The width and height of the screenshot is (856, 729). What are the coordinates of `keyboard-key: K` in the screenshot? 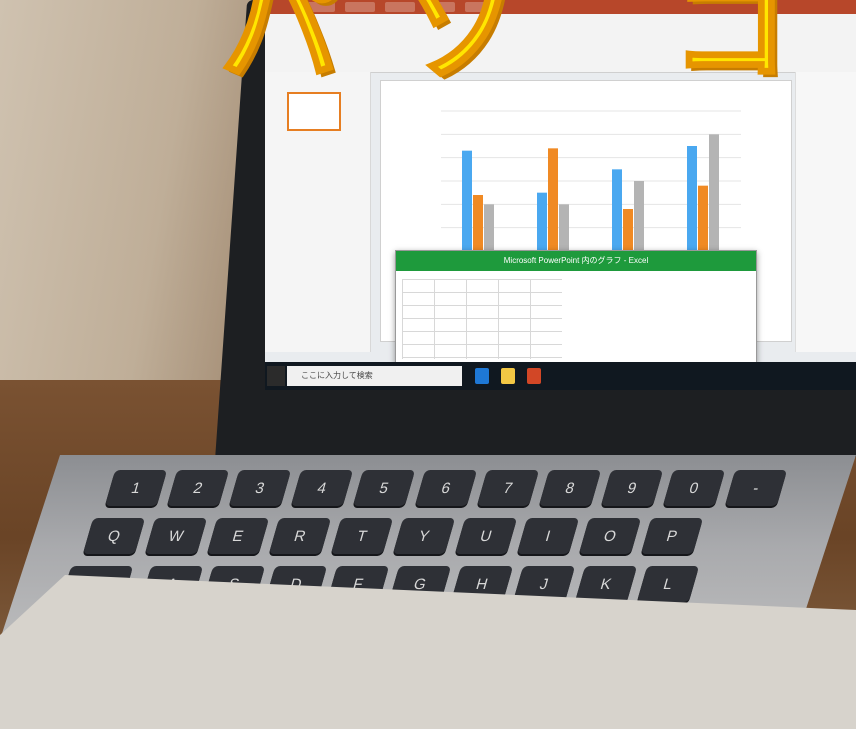 It's located at (606, 584).